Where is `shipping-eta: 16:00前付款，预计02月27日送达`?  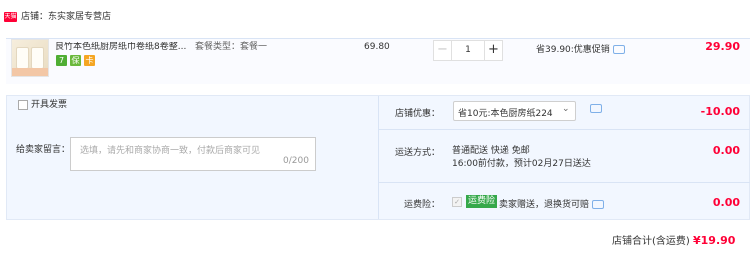 shipping-eta: 16:00前付款，预计02月27日送达 is located at coordinates (521, 164).